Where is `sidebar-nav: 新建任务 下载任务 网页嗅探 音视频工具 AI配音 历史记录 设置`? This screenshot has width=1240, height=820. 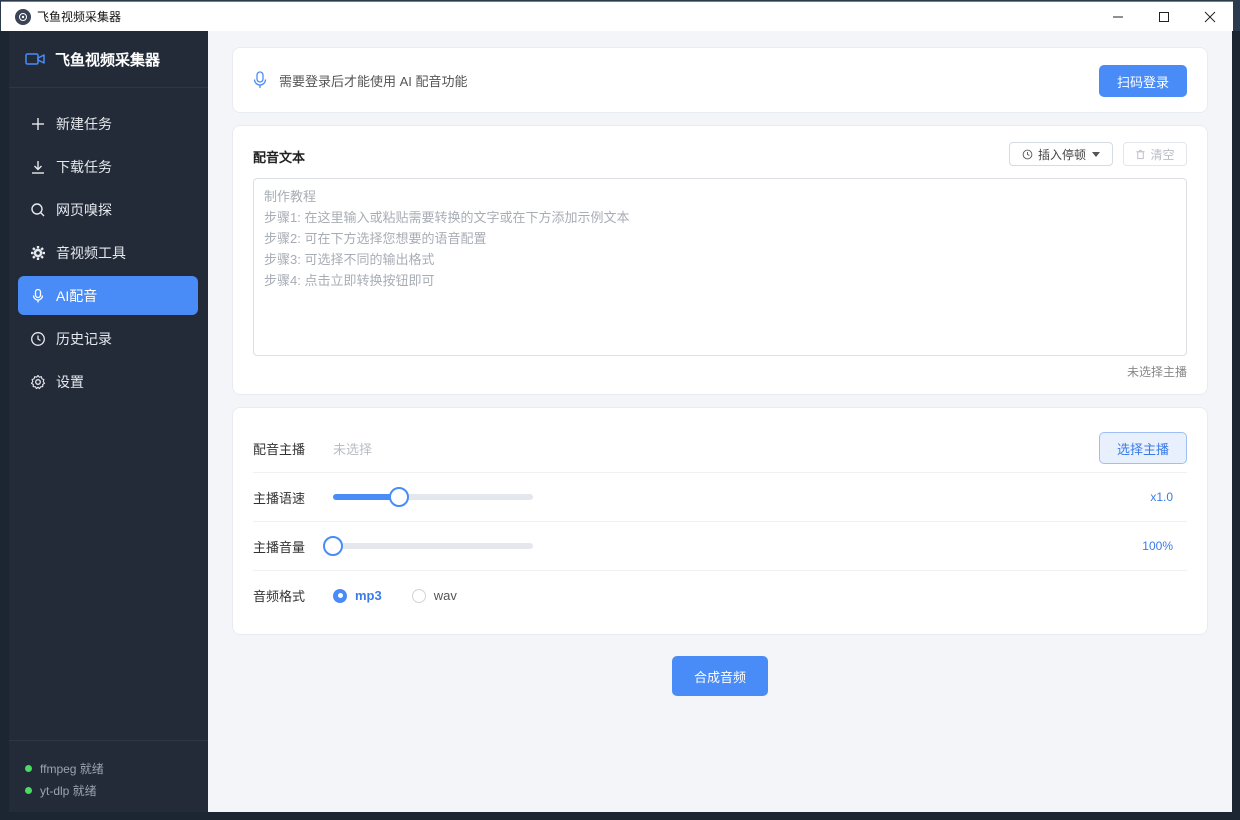 sidebar-nav: 新建任务 下载任务 网页嗅探 音视频工具 AI配音 历史记录 设置 is located at coordinates (108, 244).